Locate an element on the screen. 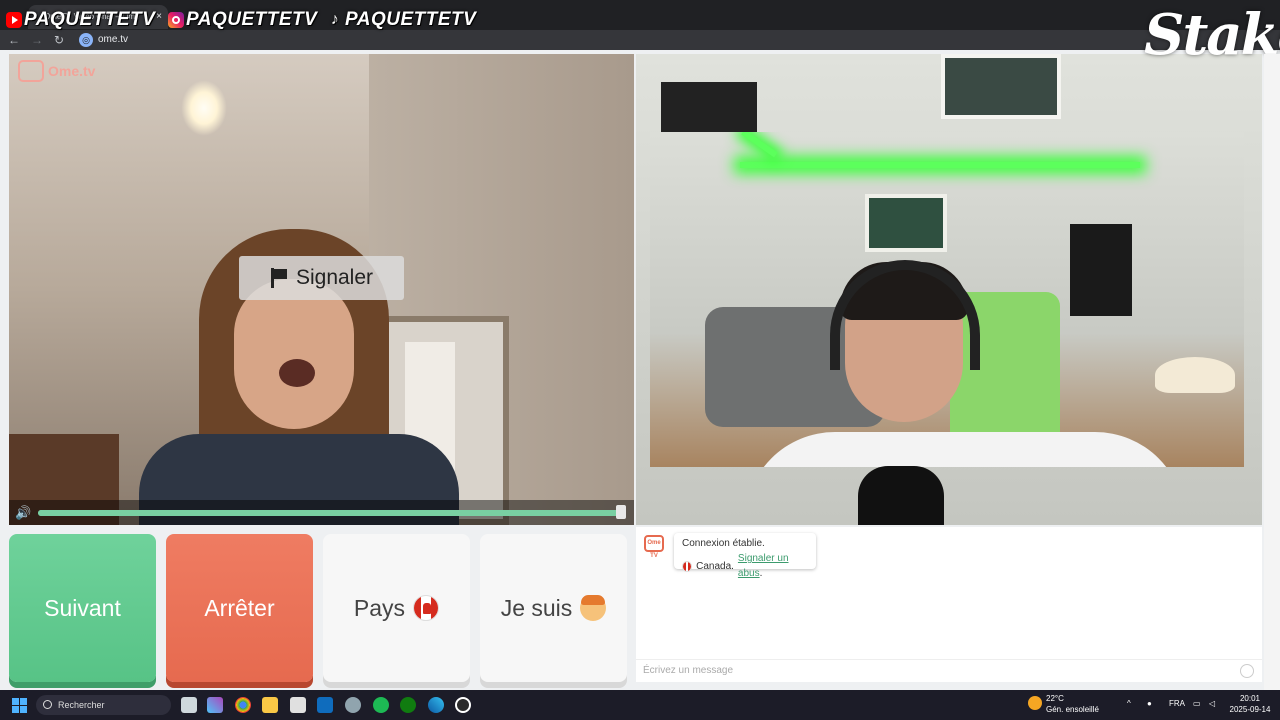 The width and height of the screenshot is (1280, 720). reload-icon: ↻ is located at coordinates (59, 40).